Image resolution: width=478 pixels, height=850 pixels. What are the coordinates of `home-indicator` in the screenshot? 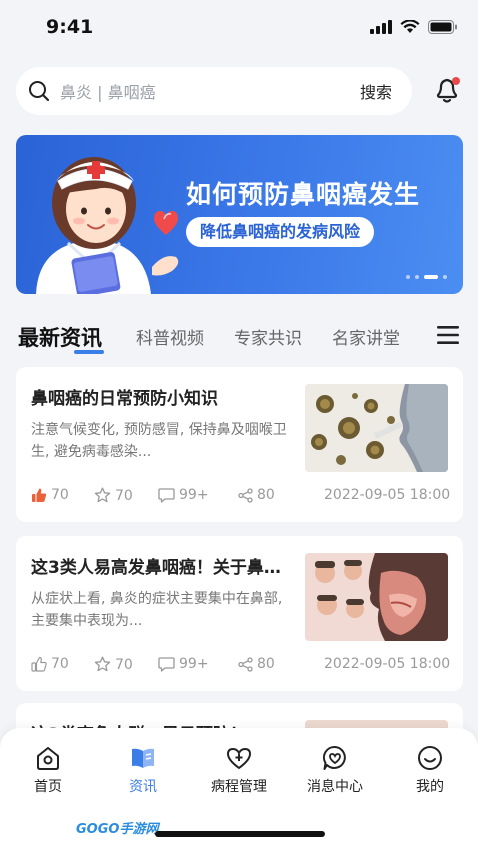 It's located at (240, 834).